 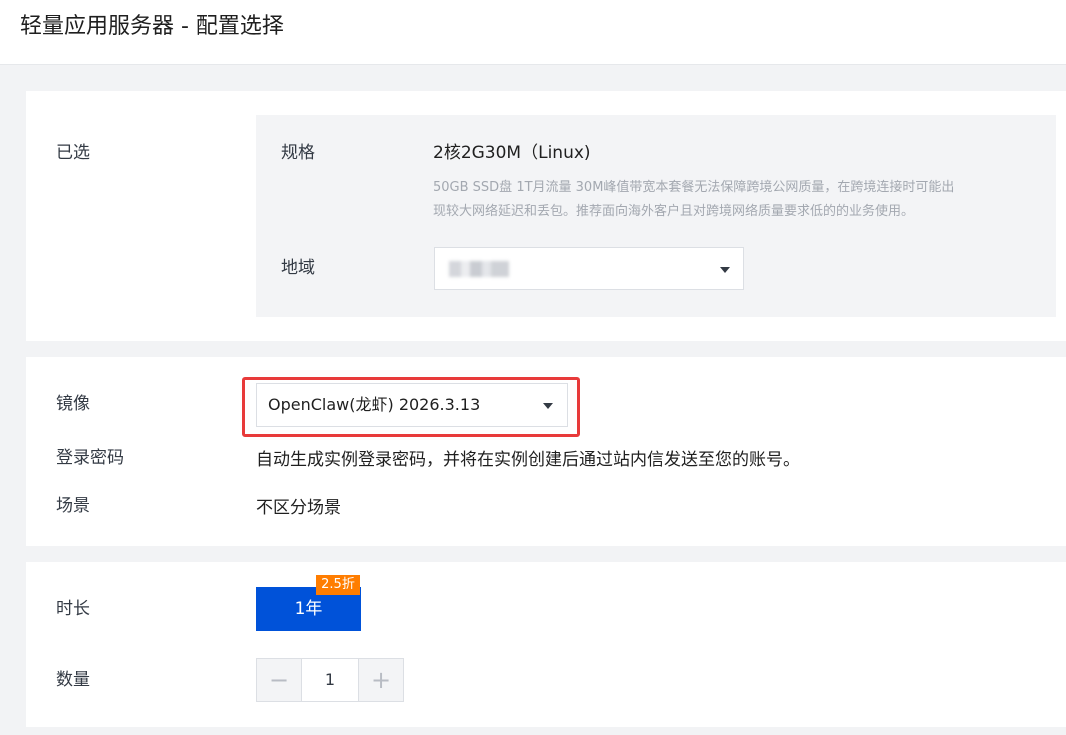 What do you see at coordinates (479, 269) in the screenshot?
I see `region-value-blurred` at bounding box center [479, 269].